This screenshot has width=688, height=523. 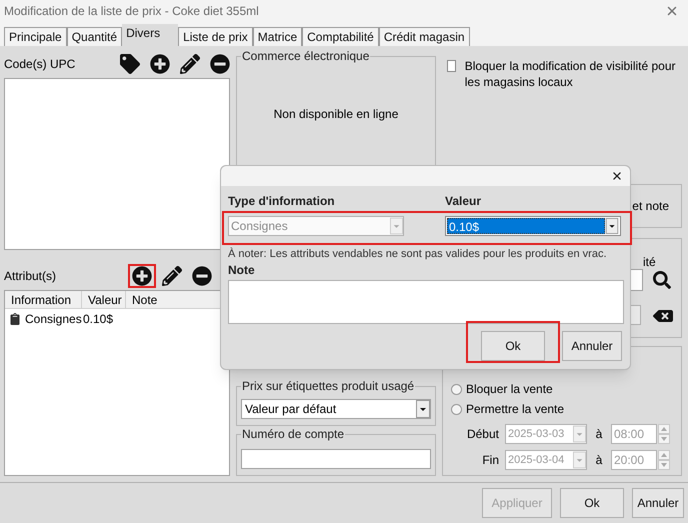 I want to click on status-text: Non disponible en ligne, so click(x=336, y=114).